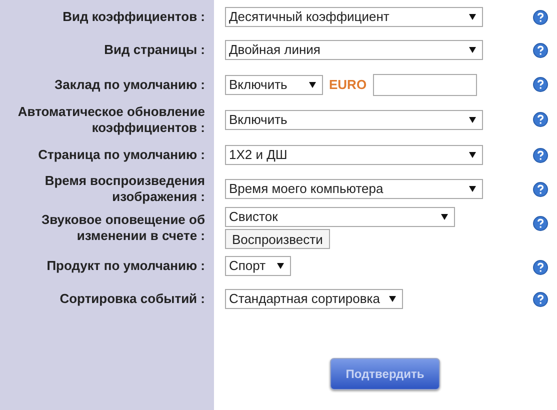 The width and height of the screenshot is (557, 410). I want to click on dropdown: Десятичный коэффициент, so click(354, 16).